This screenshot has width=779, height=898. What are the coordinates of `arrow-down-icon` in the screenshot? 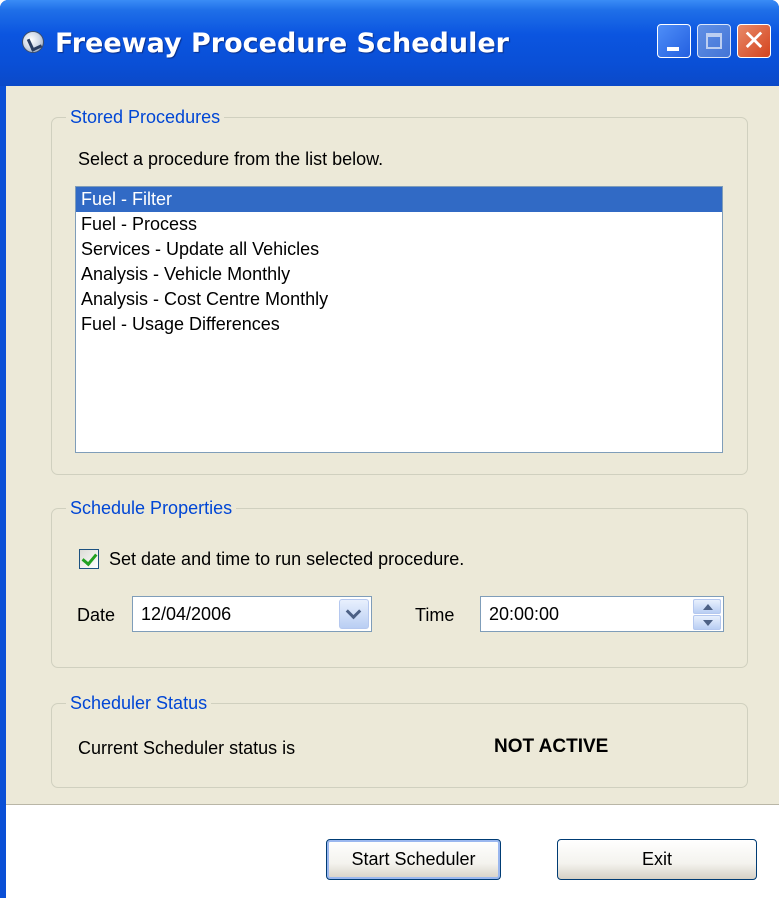 It's located at (708, 623).